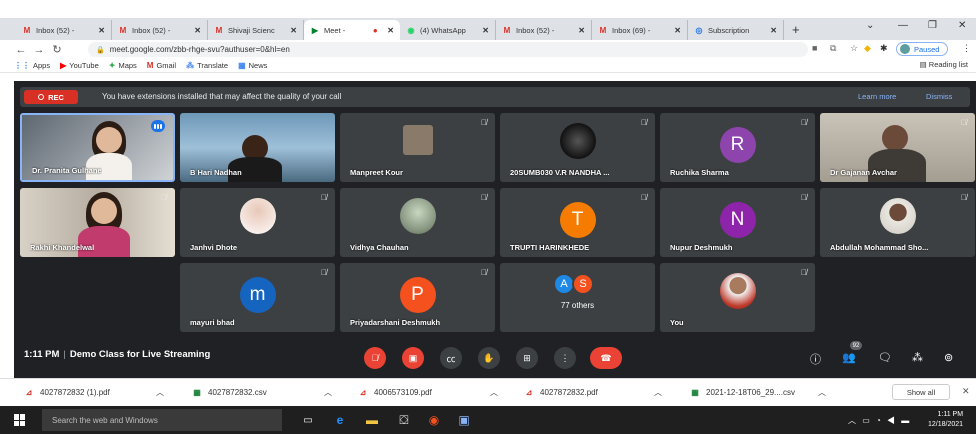 This screenshot has width=976, height=434. Describe the element at coordinates (742, 392) in the screenshot. I see `download-item: ▦ 2021-12-18T06_29....csv` at that location.